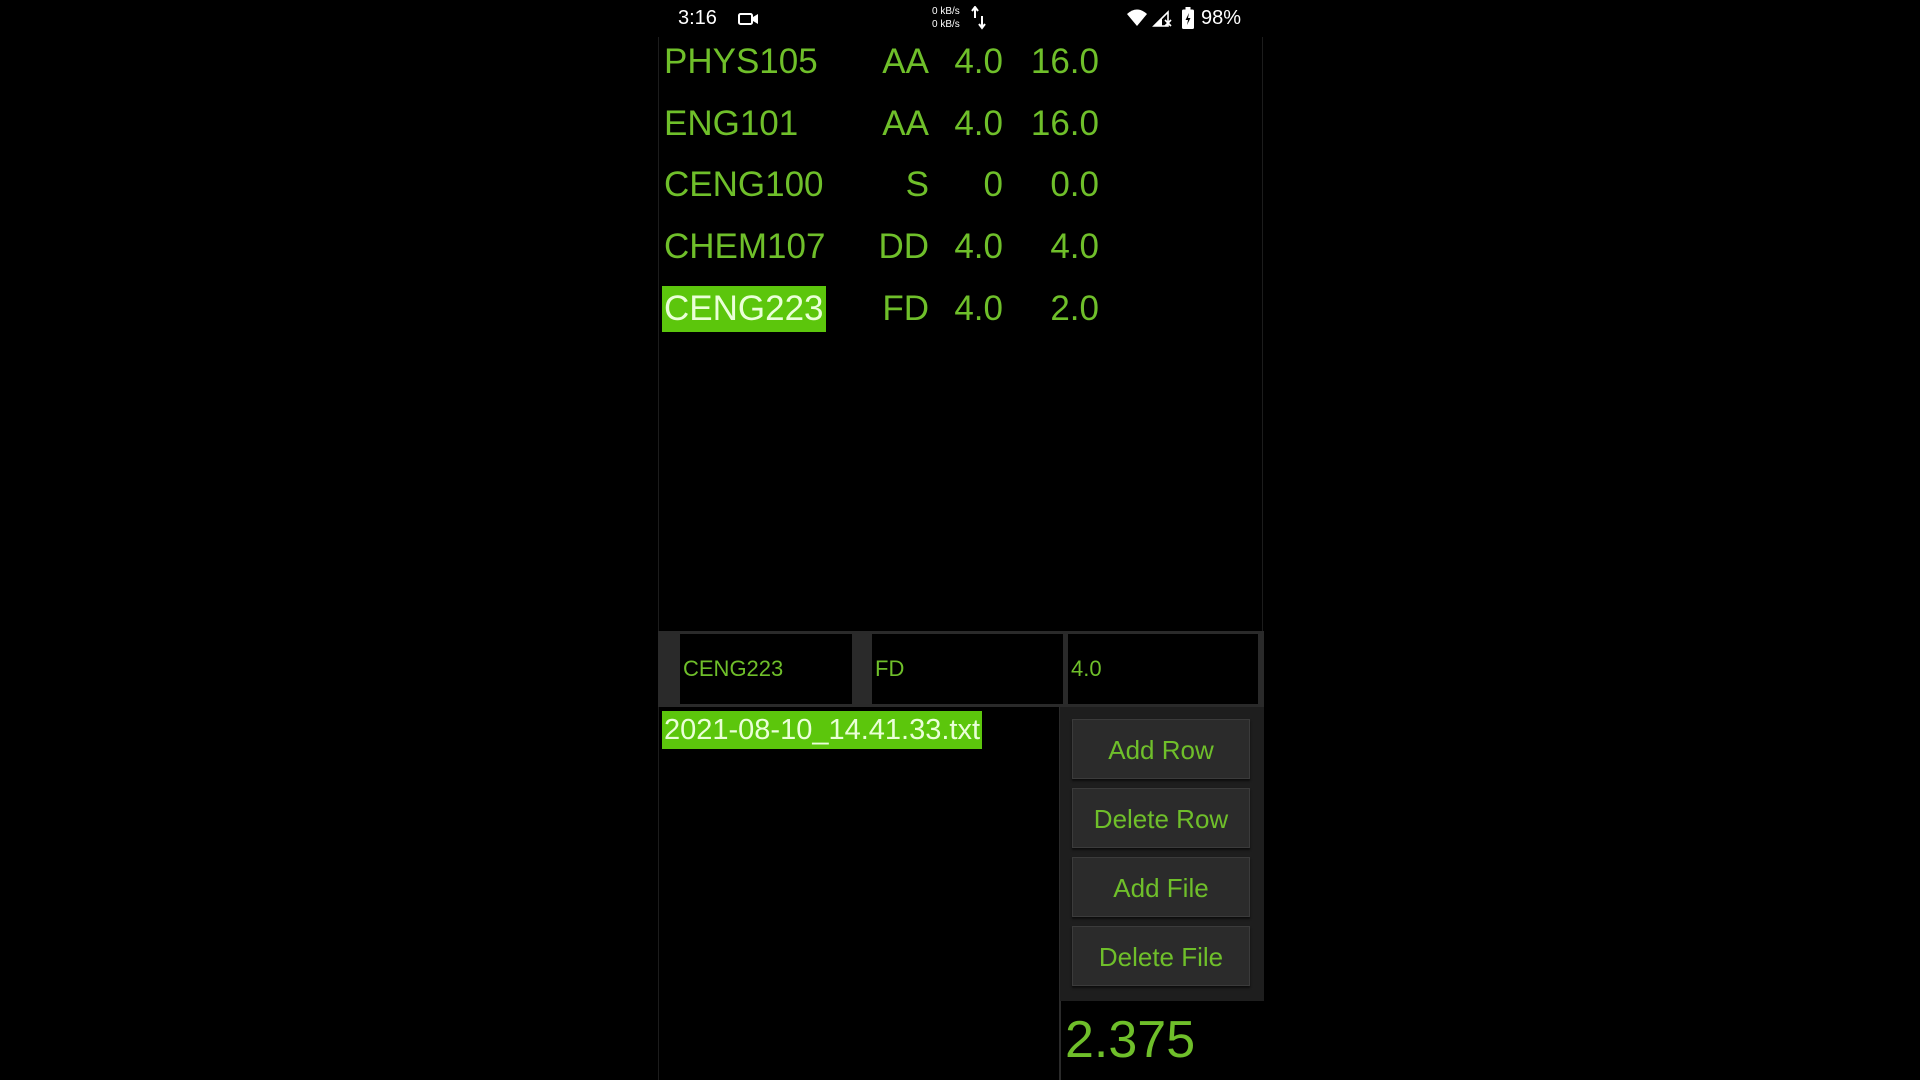 This screenshot has height=1080, width=1920. I want to click on status-time: 3:16, so click(697, 18).